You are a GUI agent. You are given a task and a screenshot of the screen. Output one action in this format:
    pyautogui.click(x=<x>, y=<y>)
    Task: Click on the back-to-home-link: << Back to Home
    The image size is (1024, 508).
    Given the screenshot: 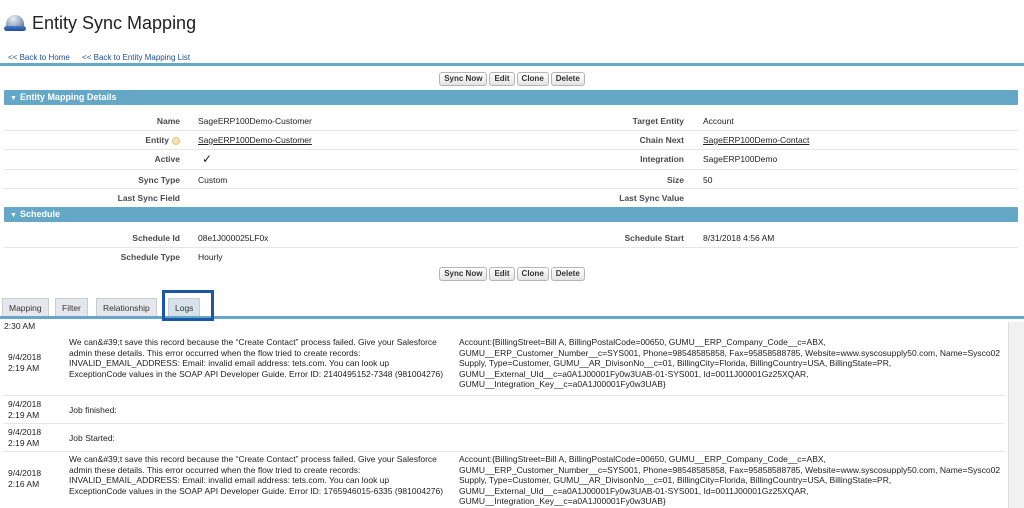 What is the action you would take?
    pyautogui.click(x=39, y=57)
    